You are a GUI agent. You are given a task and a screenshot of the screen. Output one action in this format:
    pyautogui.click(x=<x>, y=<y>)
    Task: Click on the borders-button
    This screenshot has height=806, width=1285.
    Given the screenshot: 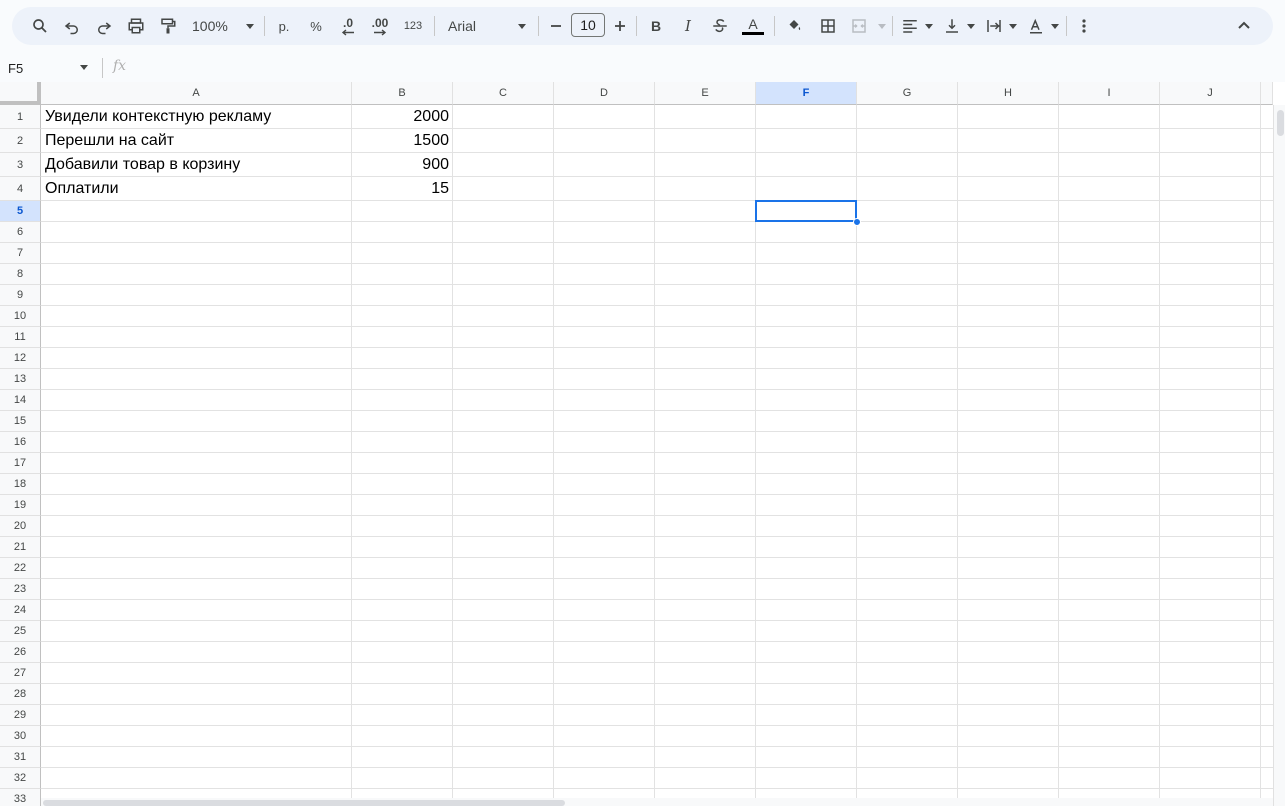 What is the action you would take?
    pyautogui.click(x=828, y=26)
    